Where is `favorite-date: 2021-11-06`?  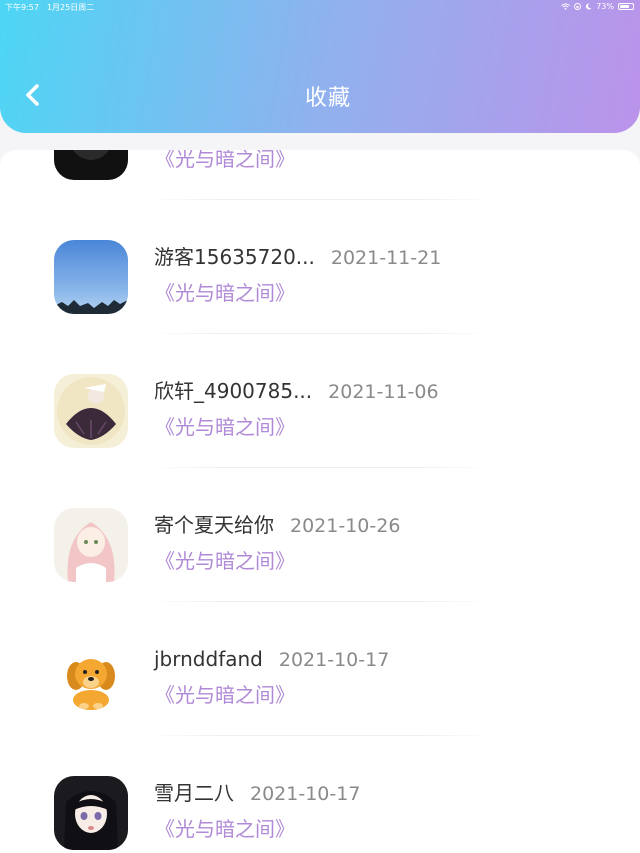 favorite-date: 2021-11-06 is located at coordinates (383, 392).